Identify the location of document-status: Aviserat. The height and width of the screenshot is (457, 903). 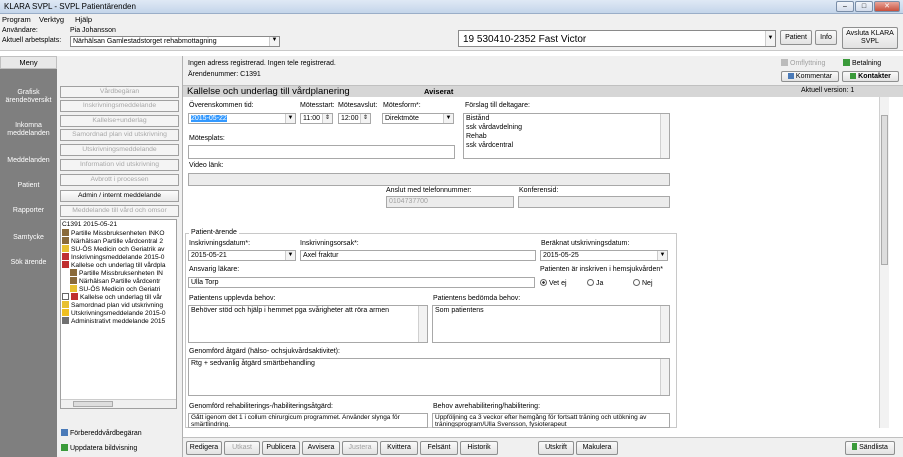
(439, 91).